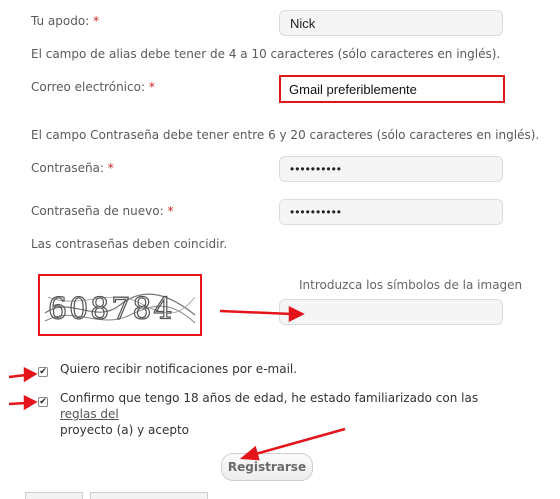  What do you see at coordinates (23, 374) in the screenshot?
I see `arrow-to-notifications-checkbox` at bounding box center [23, 374].